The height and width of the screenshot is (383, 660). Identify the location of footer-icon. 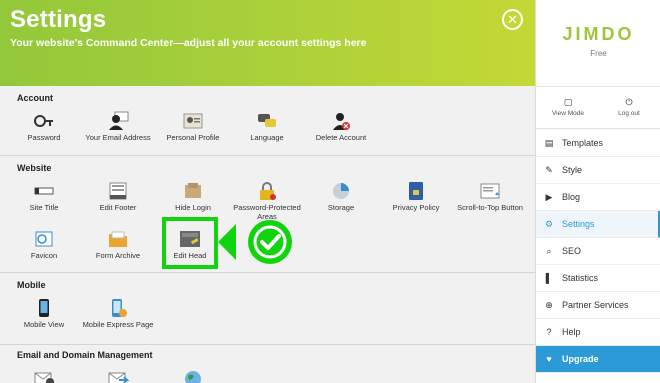
(118, 191).